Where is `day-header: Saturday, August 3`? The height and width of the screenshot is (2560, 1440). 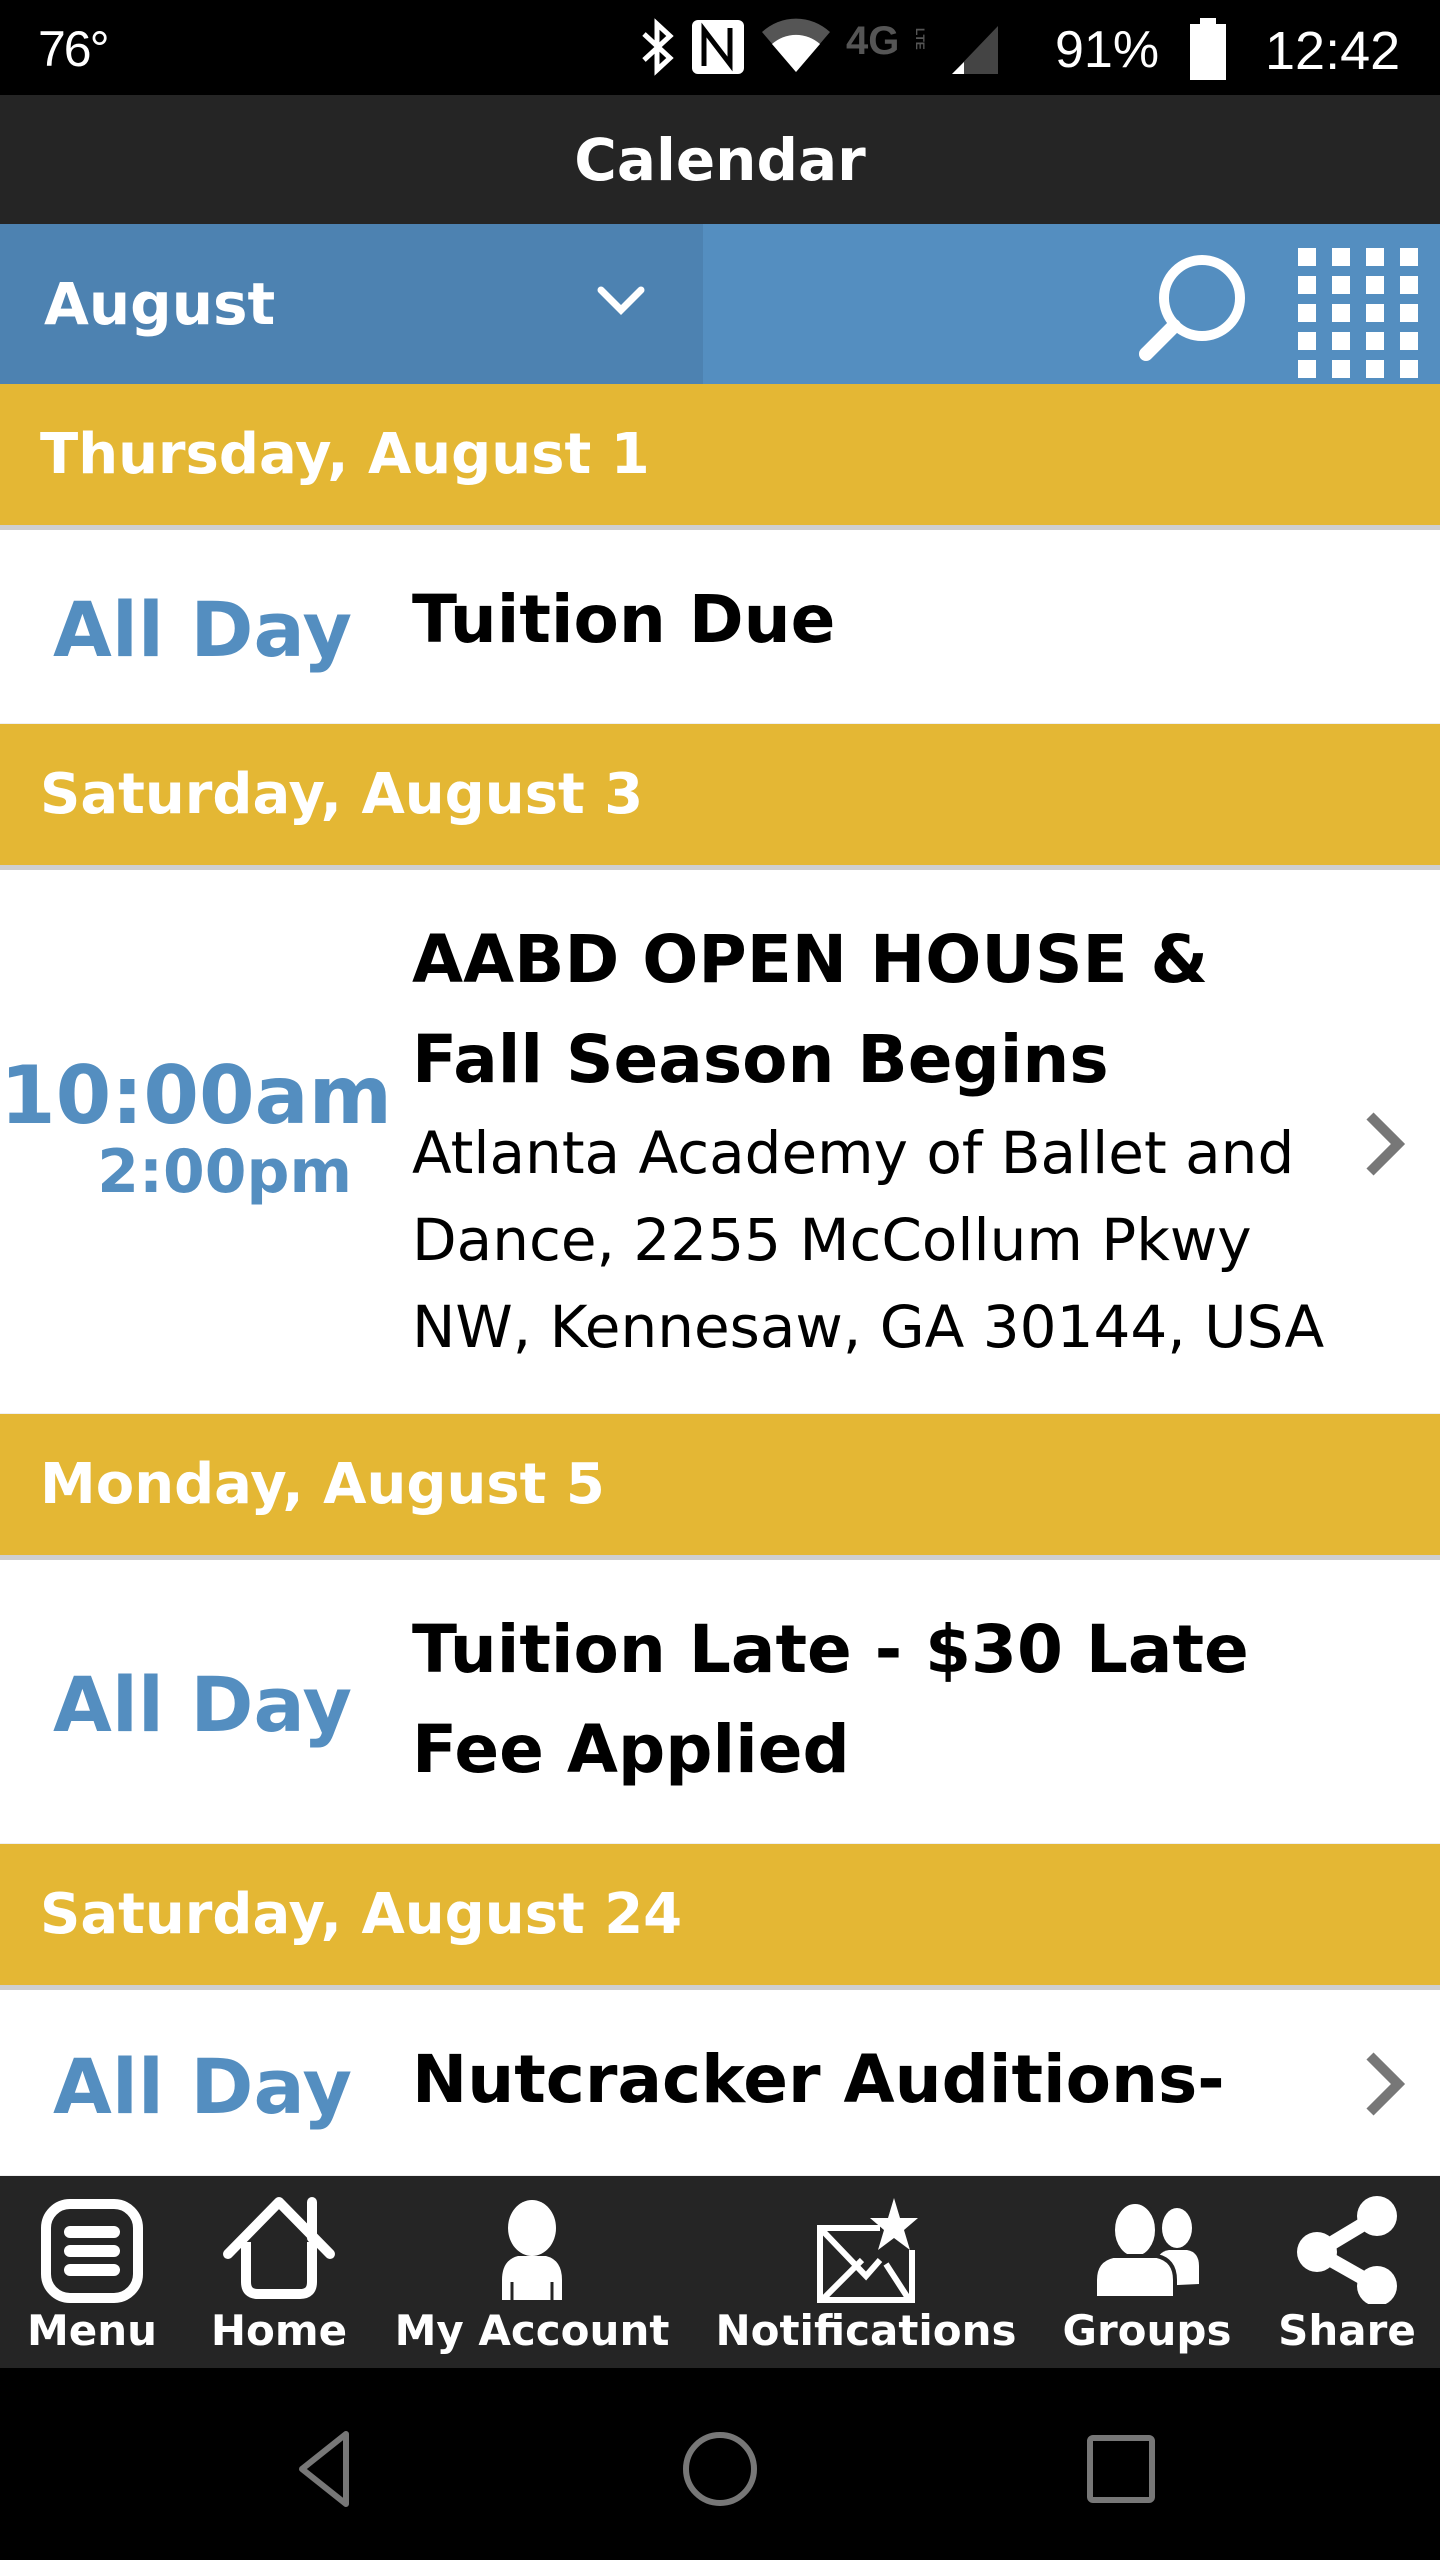
day-header: Saturday, August 3 is located at coordinates (720, 797).